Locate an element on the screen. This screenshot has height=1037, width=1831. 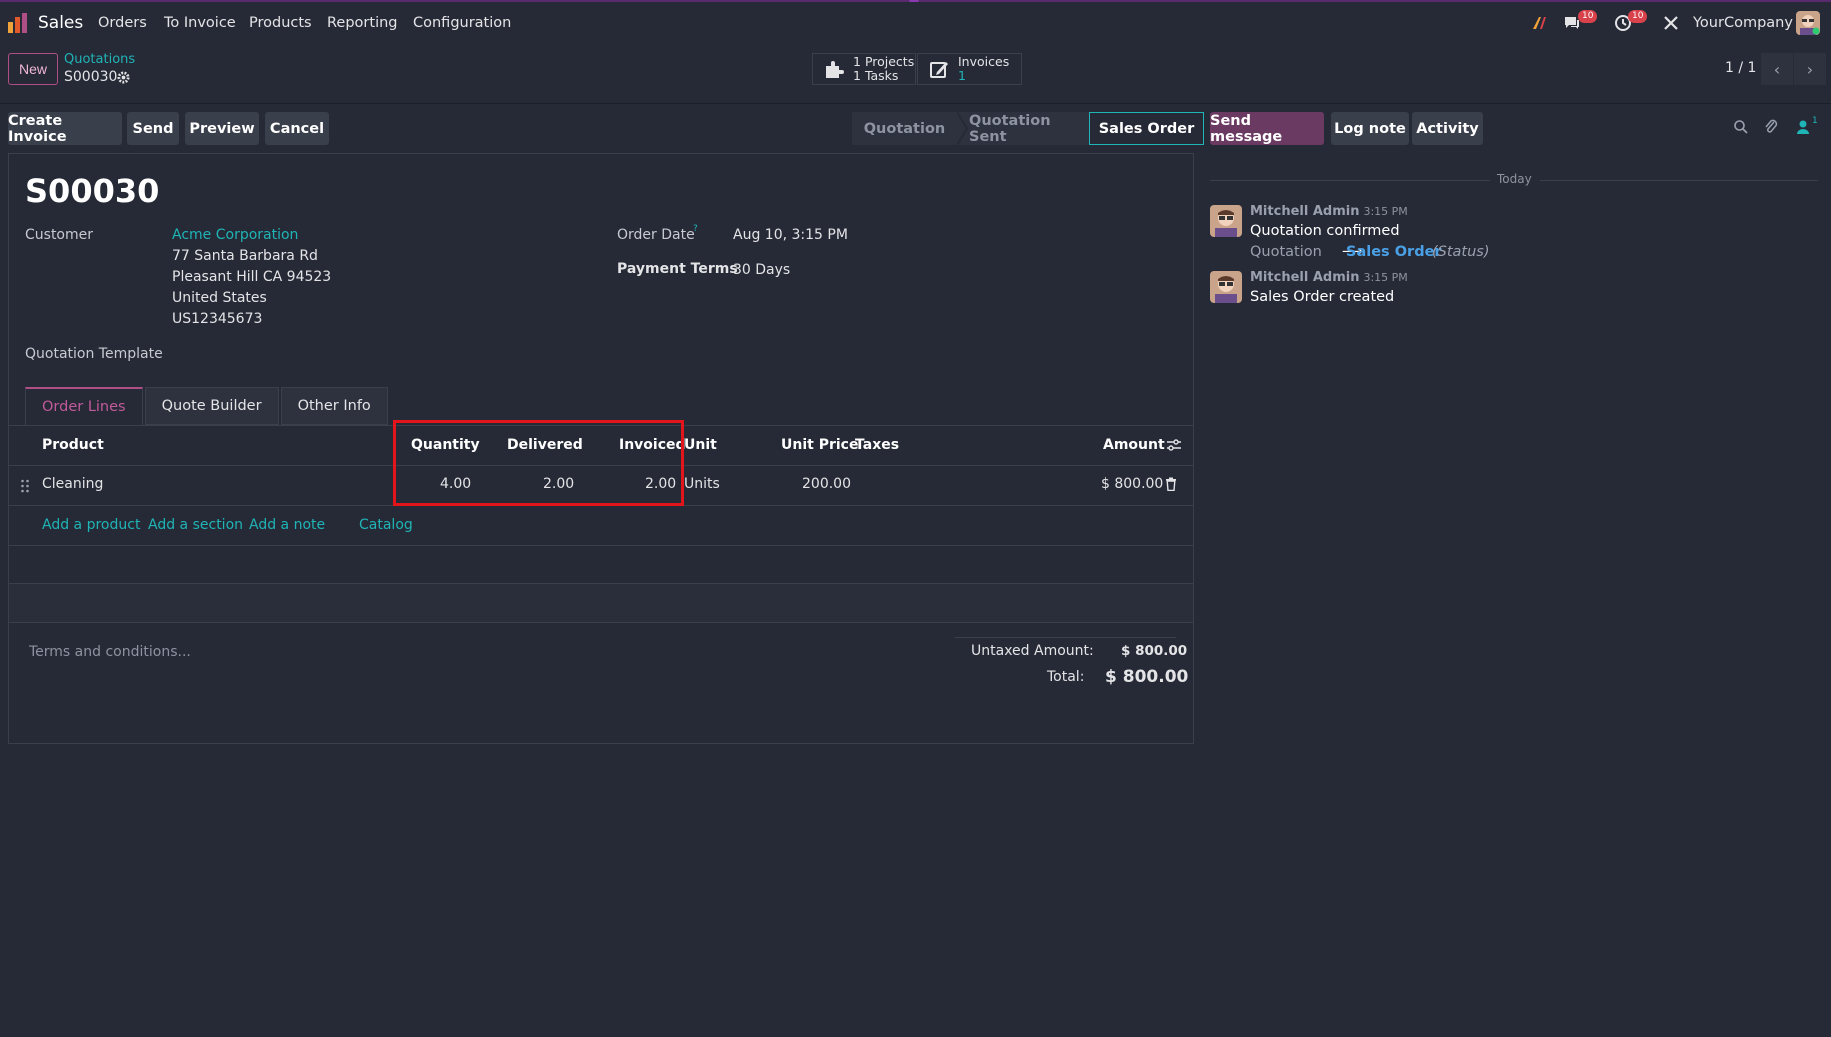
menu-orders: Orders is located at coordinates (122, 23).